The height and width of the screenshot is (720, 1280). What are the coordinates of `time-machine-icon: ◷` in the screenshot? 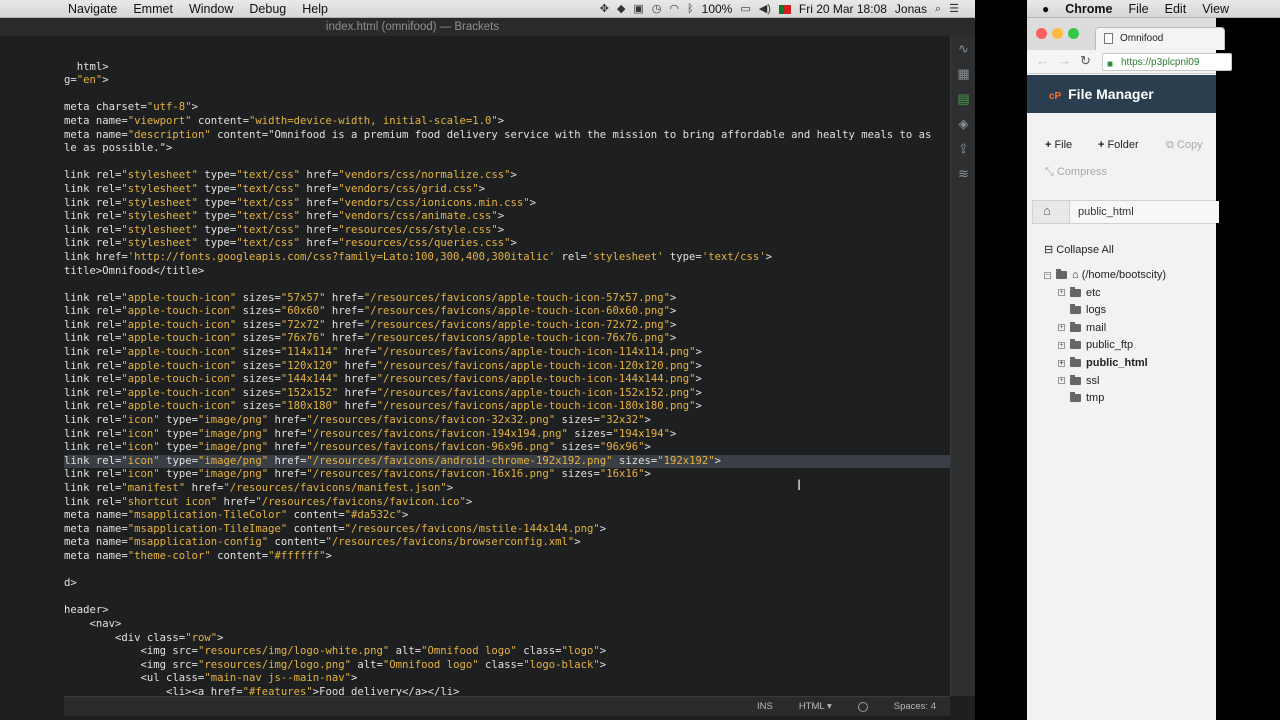 It's located at (657, 9).